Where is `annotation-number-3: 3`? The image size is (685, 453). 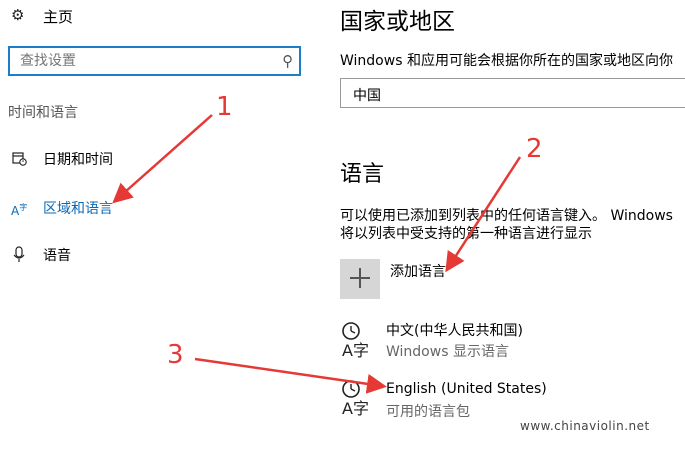 annotation-number-3: 3 is located at coordinates (175, 355).